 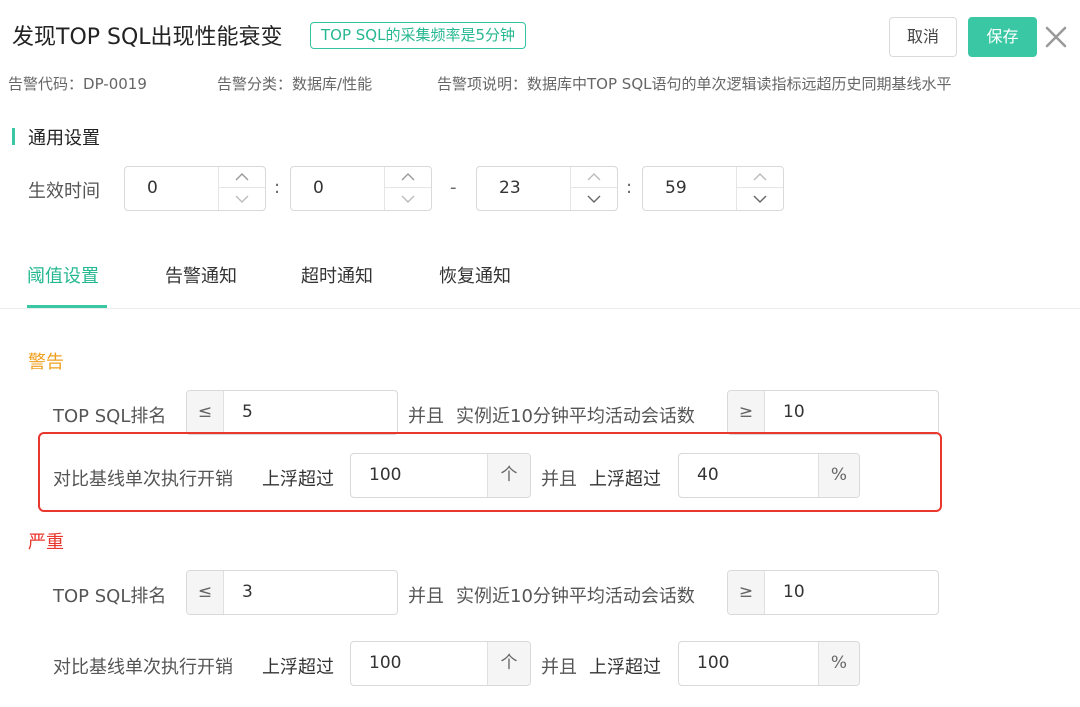 What do you see at coordinates (255, 84) in the screenshot?
I see `alert-category-label: 告警分类：` at bounding box center [255, 84].